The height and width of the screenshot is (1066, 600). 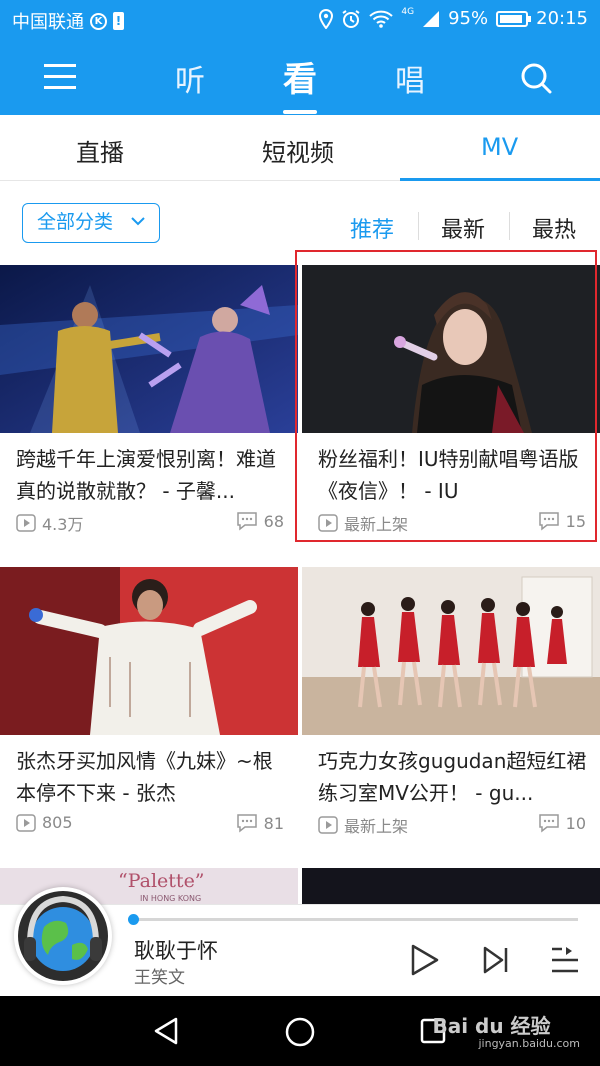 What do you see at coordinates (463, 228) in the screenshot?
I see `sort-newest: 最新` at bounding box center [463, 228].